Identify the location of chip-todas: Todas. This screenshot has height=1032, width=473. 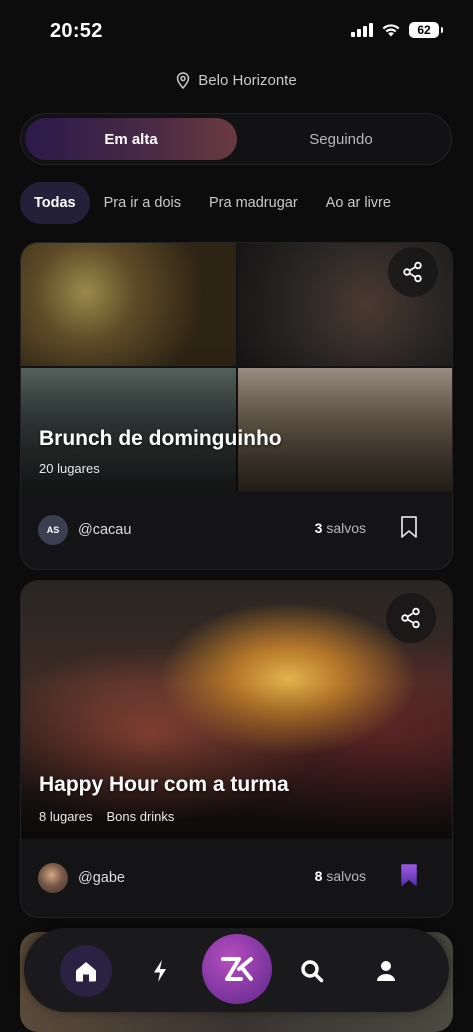
(55, 203).